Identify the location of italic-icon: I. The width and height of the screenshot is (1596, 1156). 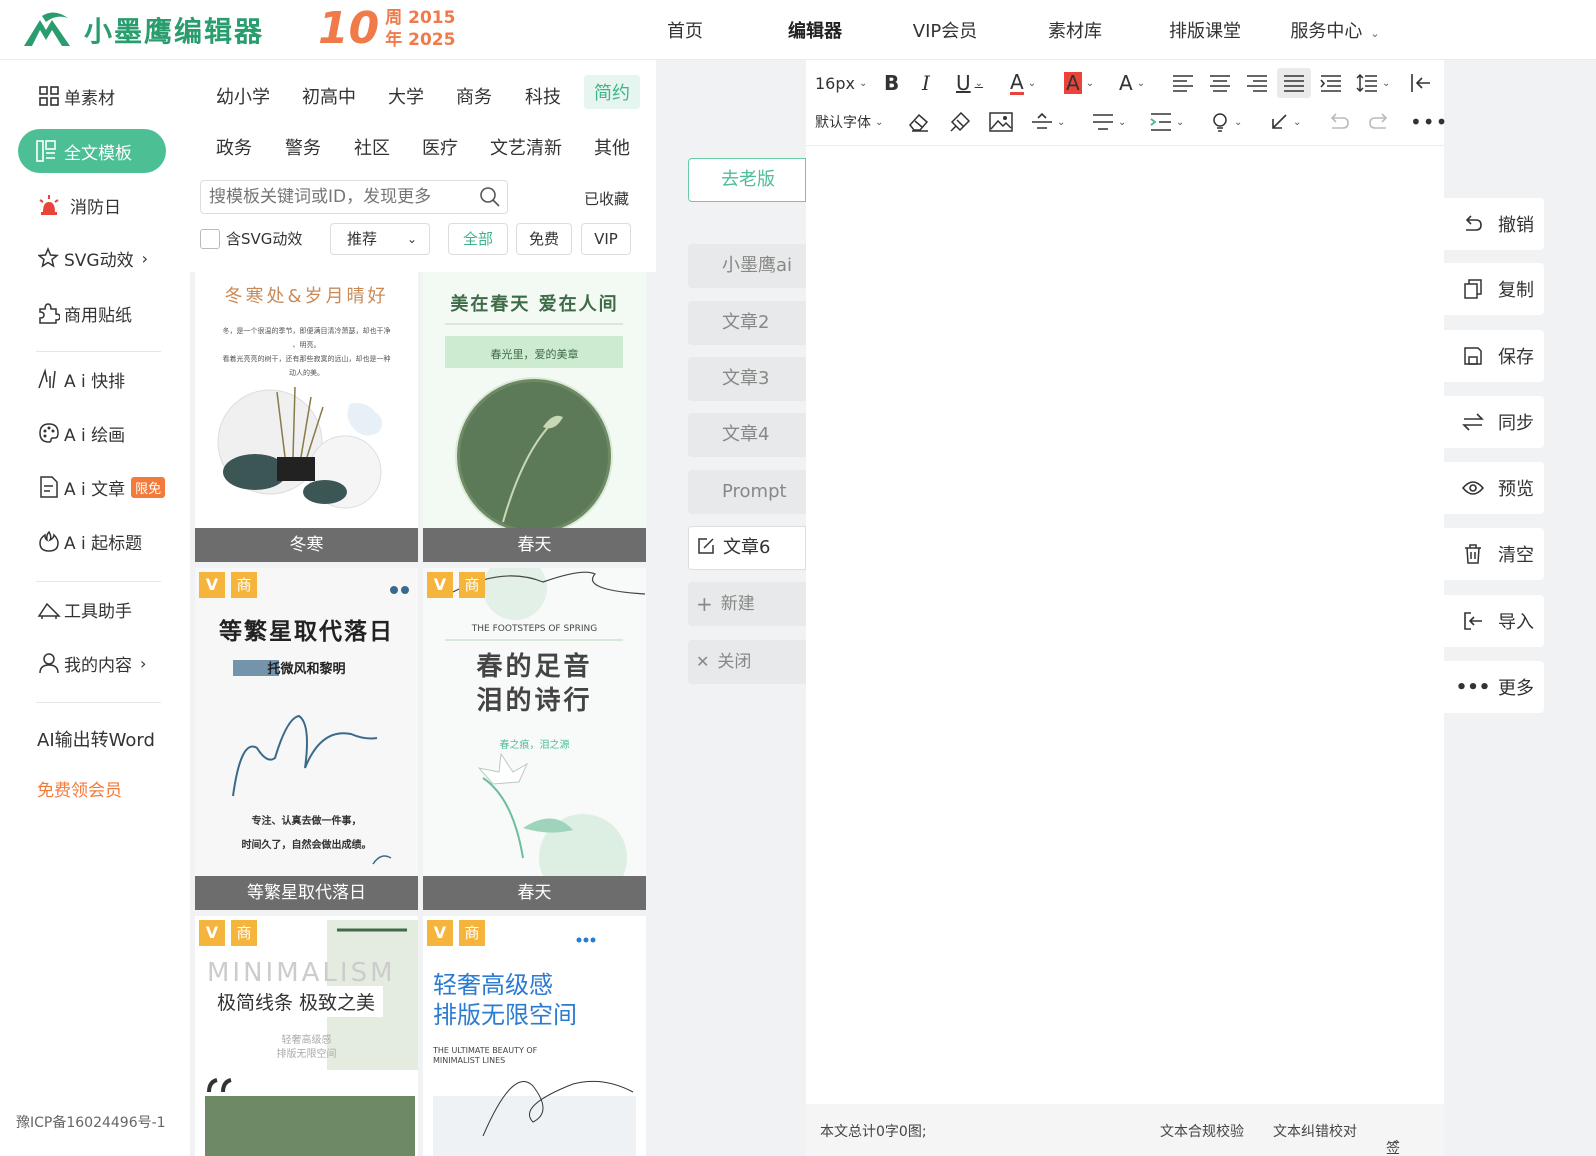
(926, 83).